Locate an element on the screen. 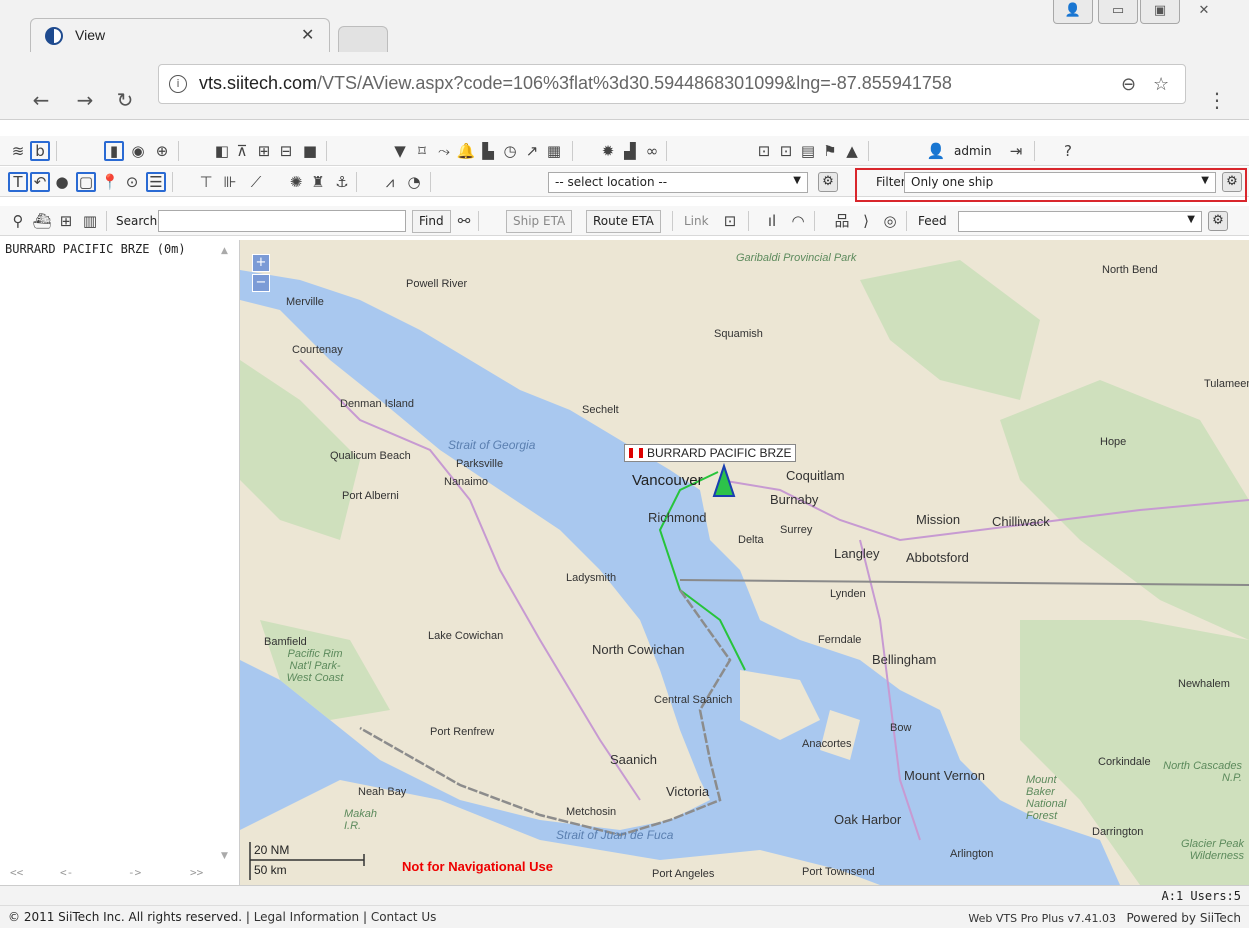  traffic-light-icon: ▮ is located at coordinates (114, 151).